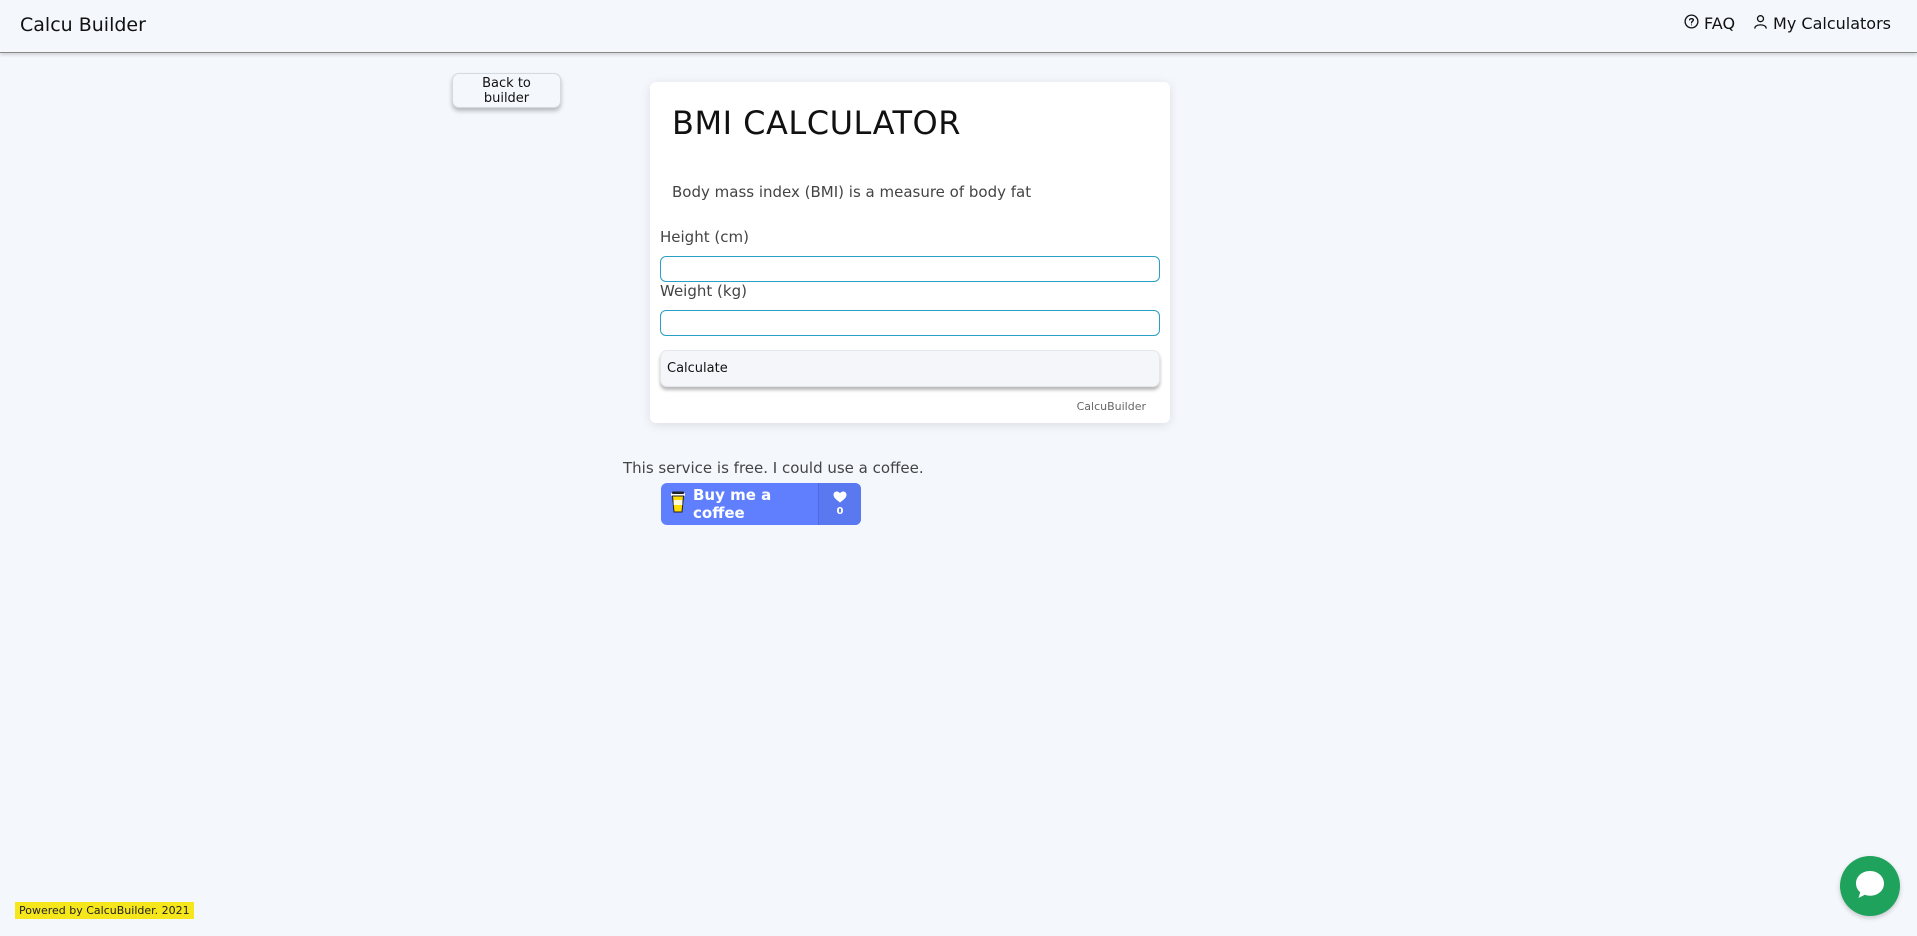 The height and width of the screenshot is (936, 1917). What do you see at coordinates (703, 291) in the screenshot?
I see `weight-label: Weight (kg)` at bounding box center [703, 291].